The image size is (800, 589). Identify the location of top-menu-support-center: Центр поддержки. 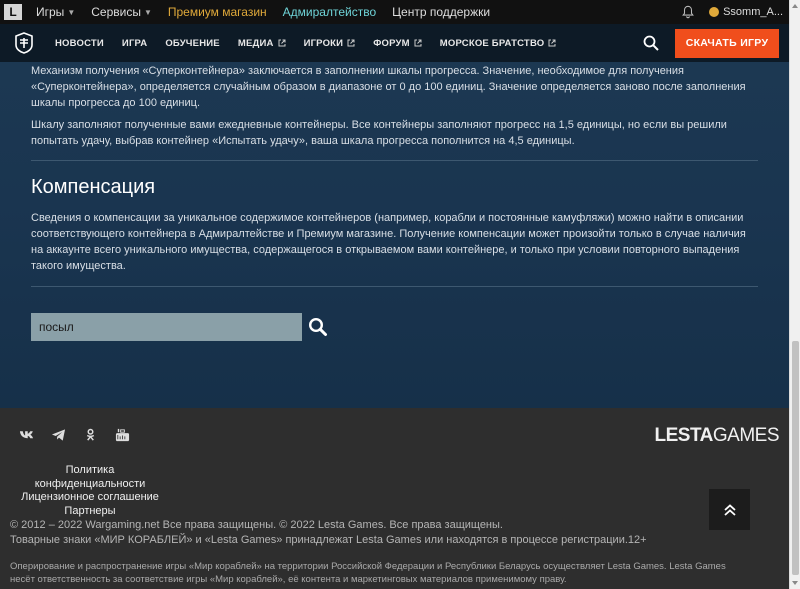
(441, 12).